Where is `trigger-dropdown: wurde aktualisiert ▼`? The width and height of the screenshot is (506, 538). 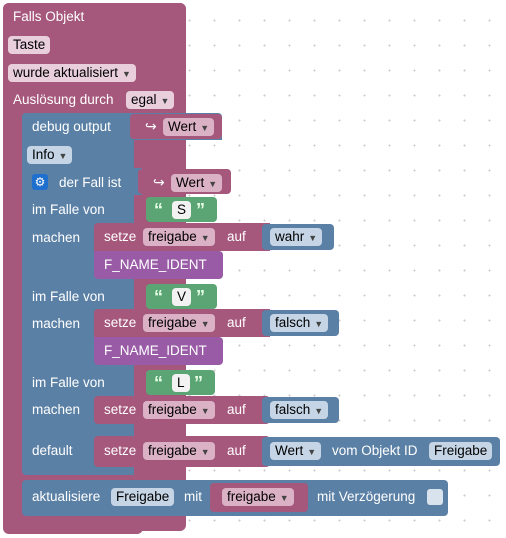 trigger-dropdown: wurde aktualisiert ▼ is located at coordinates (72, 73).